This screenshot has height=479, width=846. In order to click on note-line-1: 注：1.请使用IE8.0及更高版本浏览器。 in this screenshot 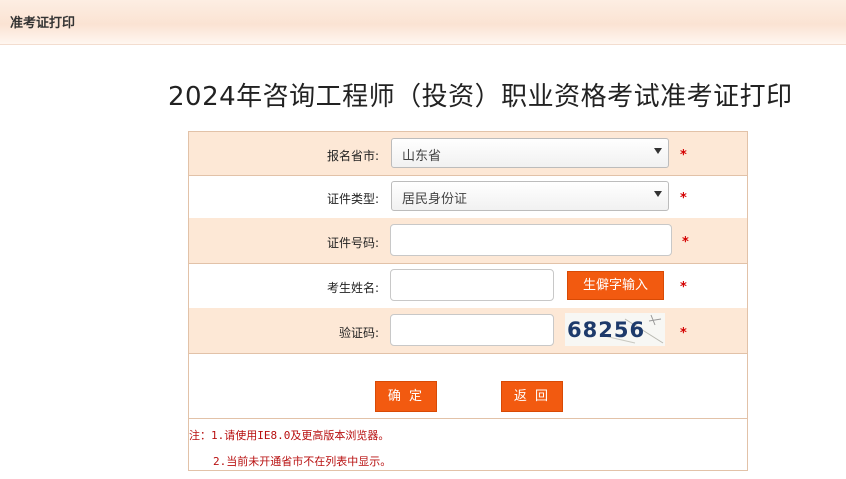, I will do `click(289, 435)`.